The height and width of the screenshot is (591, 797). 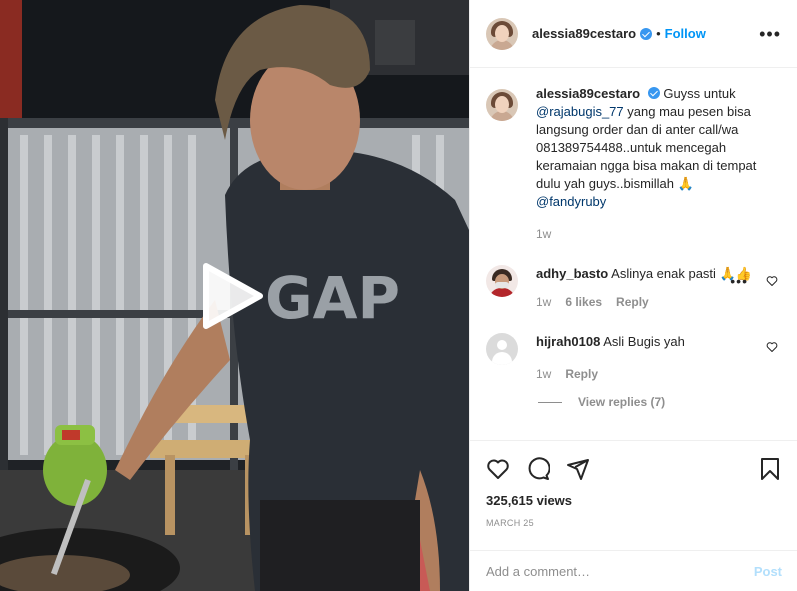 What do you see at coordinates (502, 33) in the screenshot?
I see `author-avatar` at bounding box center [502, 33].